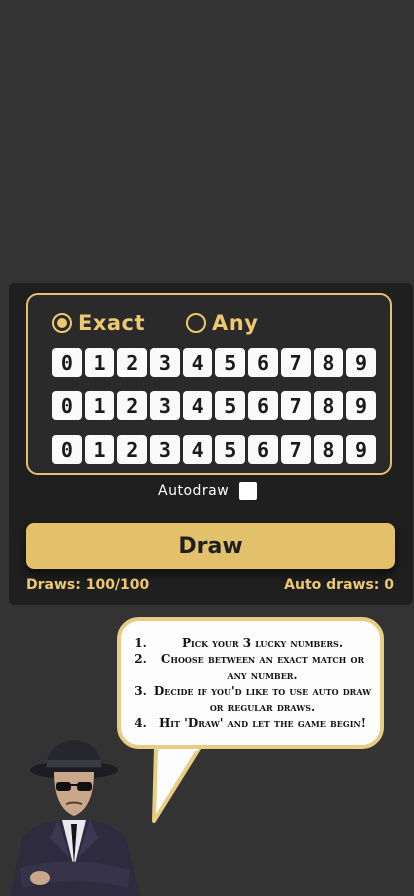  Describe the element at coordinates (262, 723) in the screenshot. I see `instruction-item: Hit 'Draw' and let the game begin!` at that location.